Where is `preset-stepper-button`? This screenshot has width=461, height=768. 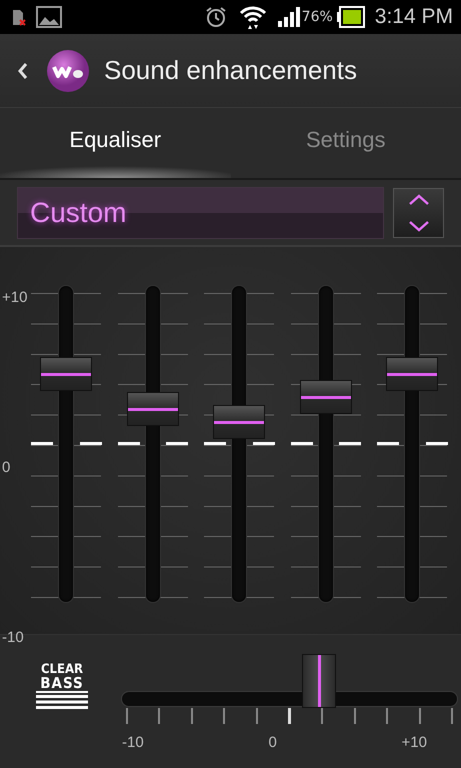 preset-stepper-button is located at coordinates (418, 213).